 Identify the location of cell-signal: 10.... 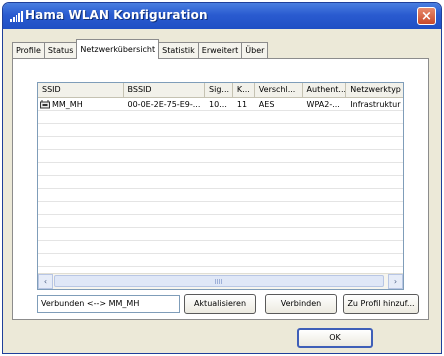
(218, 104).